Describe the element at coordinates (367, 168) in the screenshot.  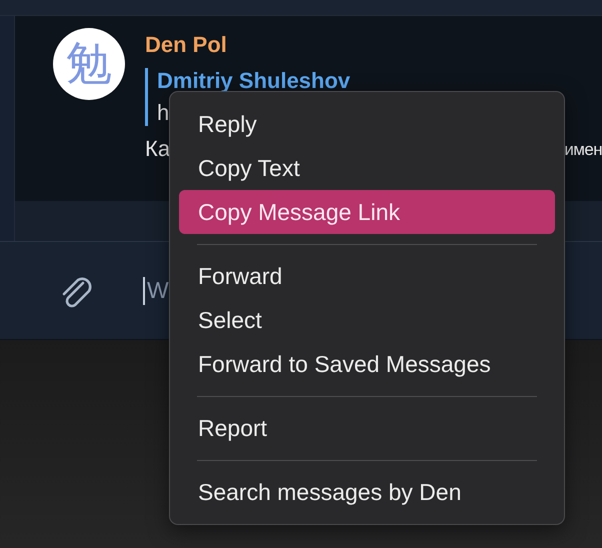
I see `menu-item: Copy Text` at that location.